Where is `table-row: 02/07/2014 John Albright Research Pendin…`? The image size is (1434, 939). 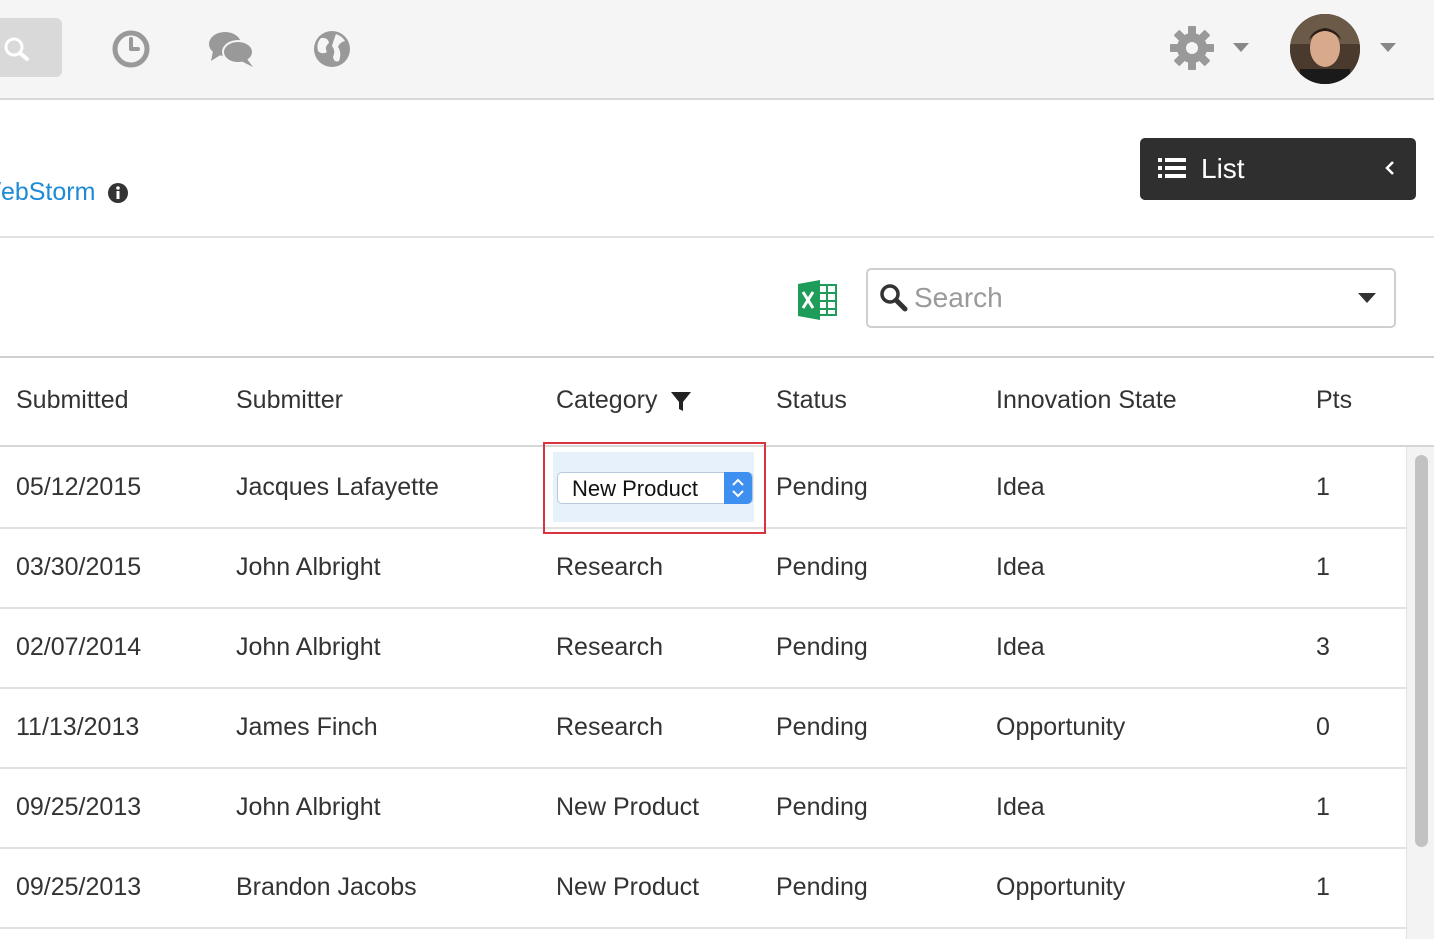 table-row: 02/07/2014 John Albright Research Pendin… is located at coordinates (703, 648).